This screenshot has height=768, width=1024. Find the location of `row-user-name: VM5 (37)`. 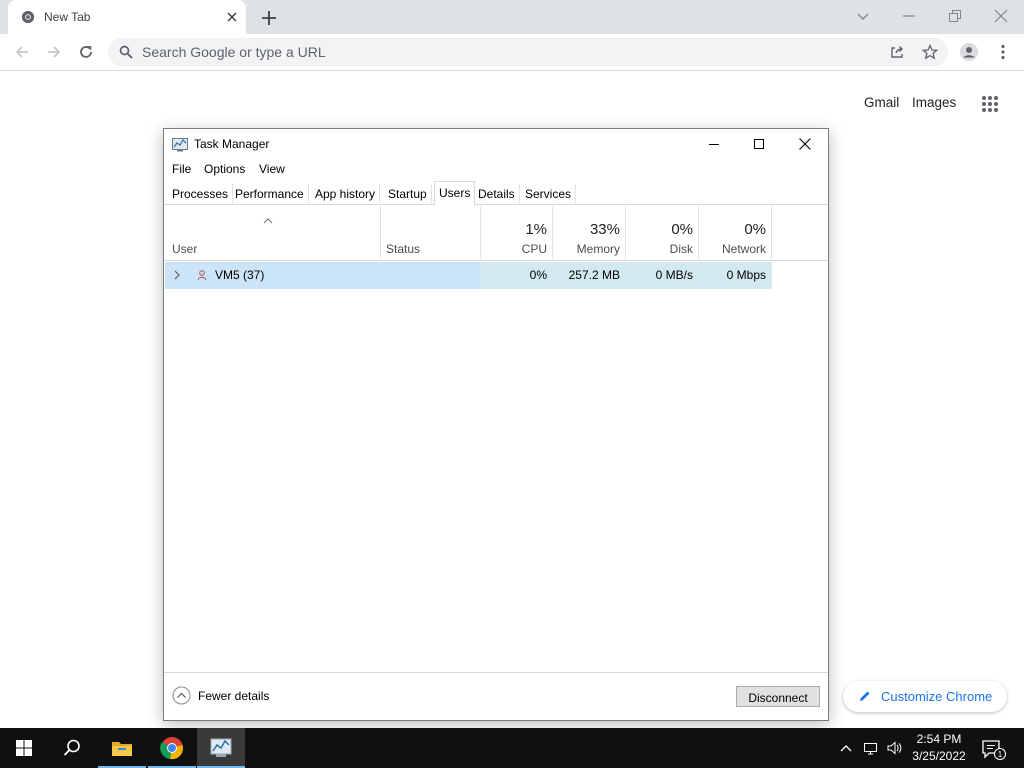

row-user-name: VM5 (37) is located at coordinates (240, 275).